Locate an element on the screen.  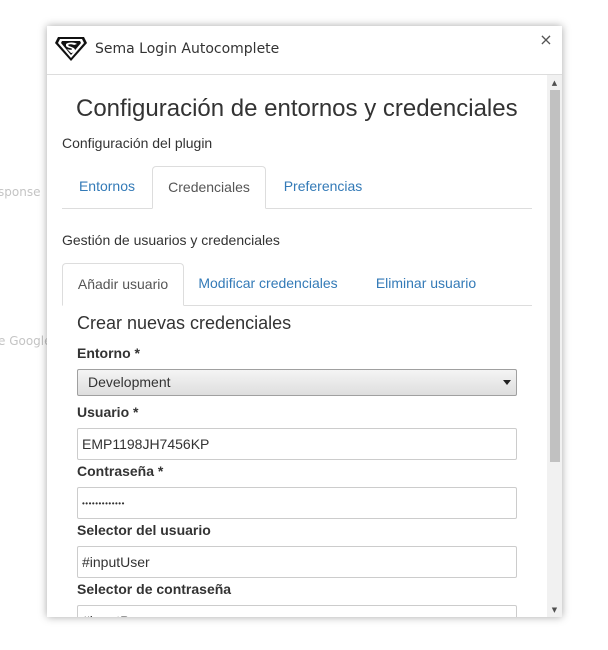
environment-selected-value: Development is located at coordinates (129, 382).